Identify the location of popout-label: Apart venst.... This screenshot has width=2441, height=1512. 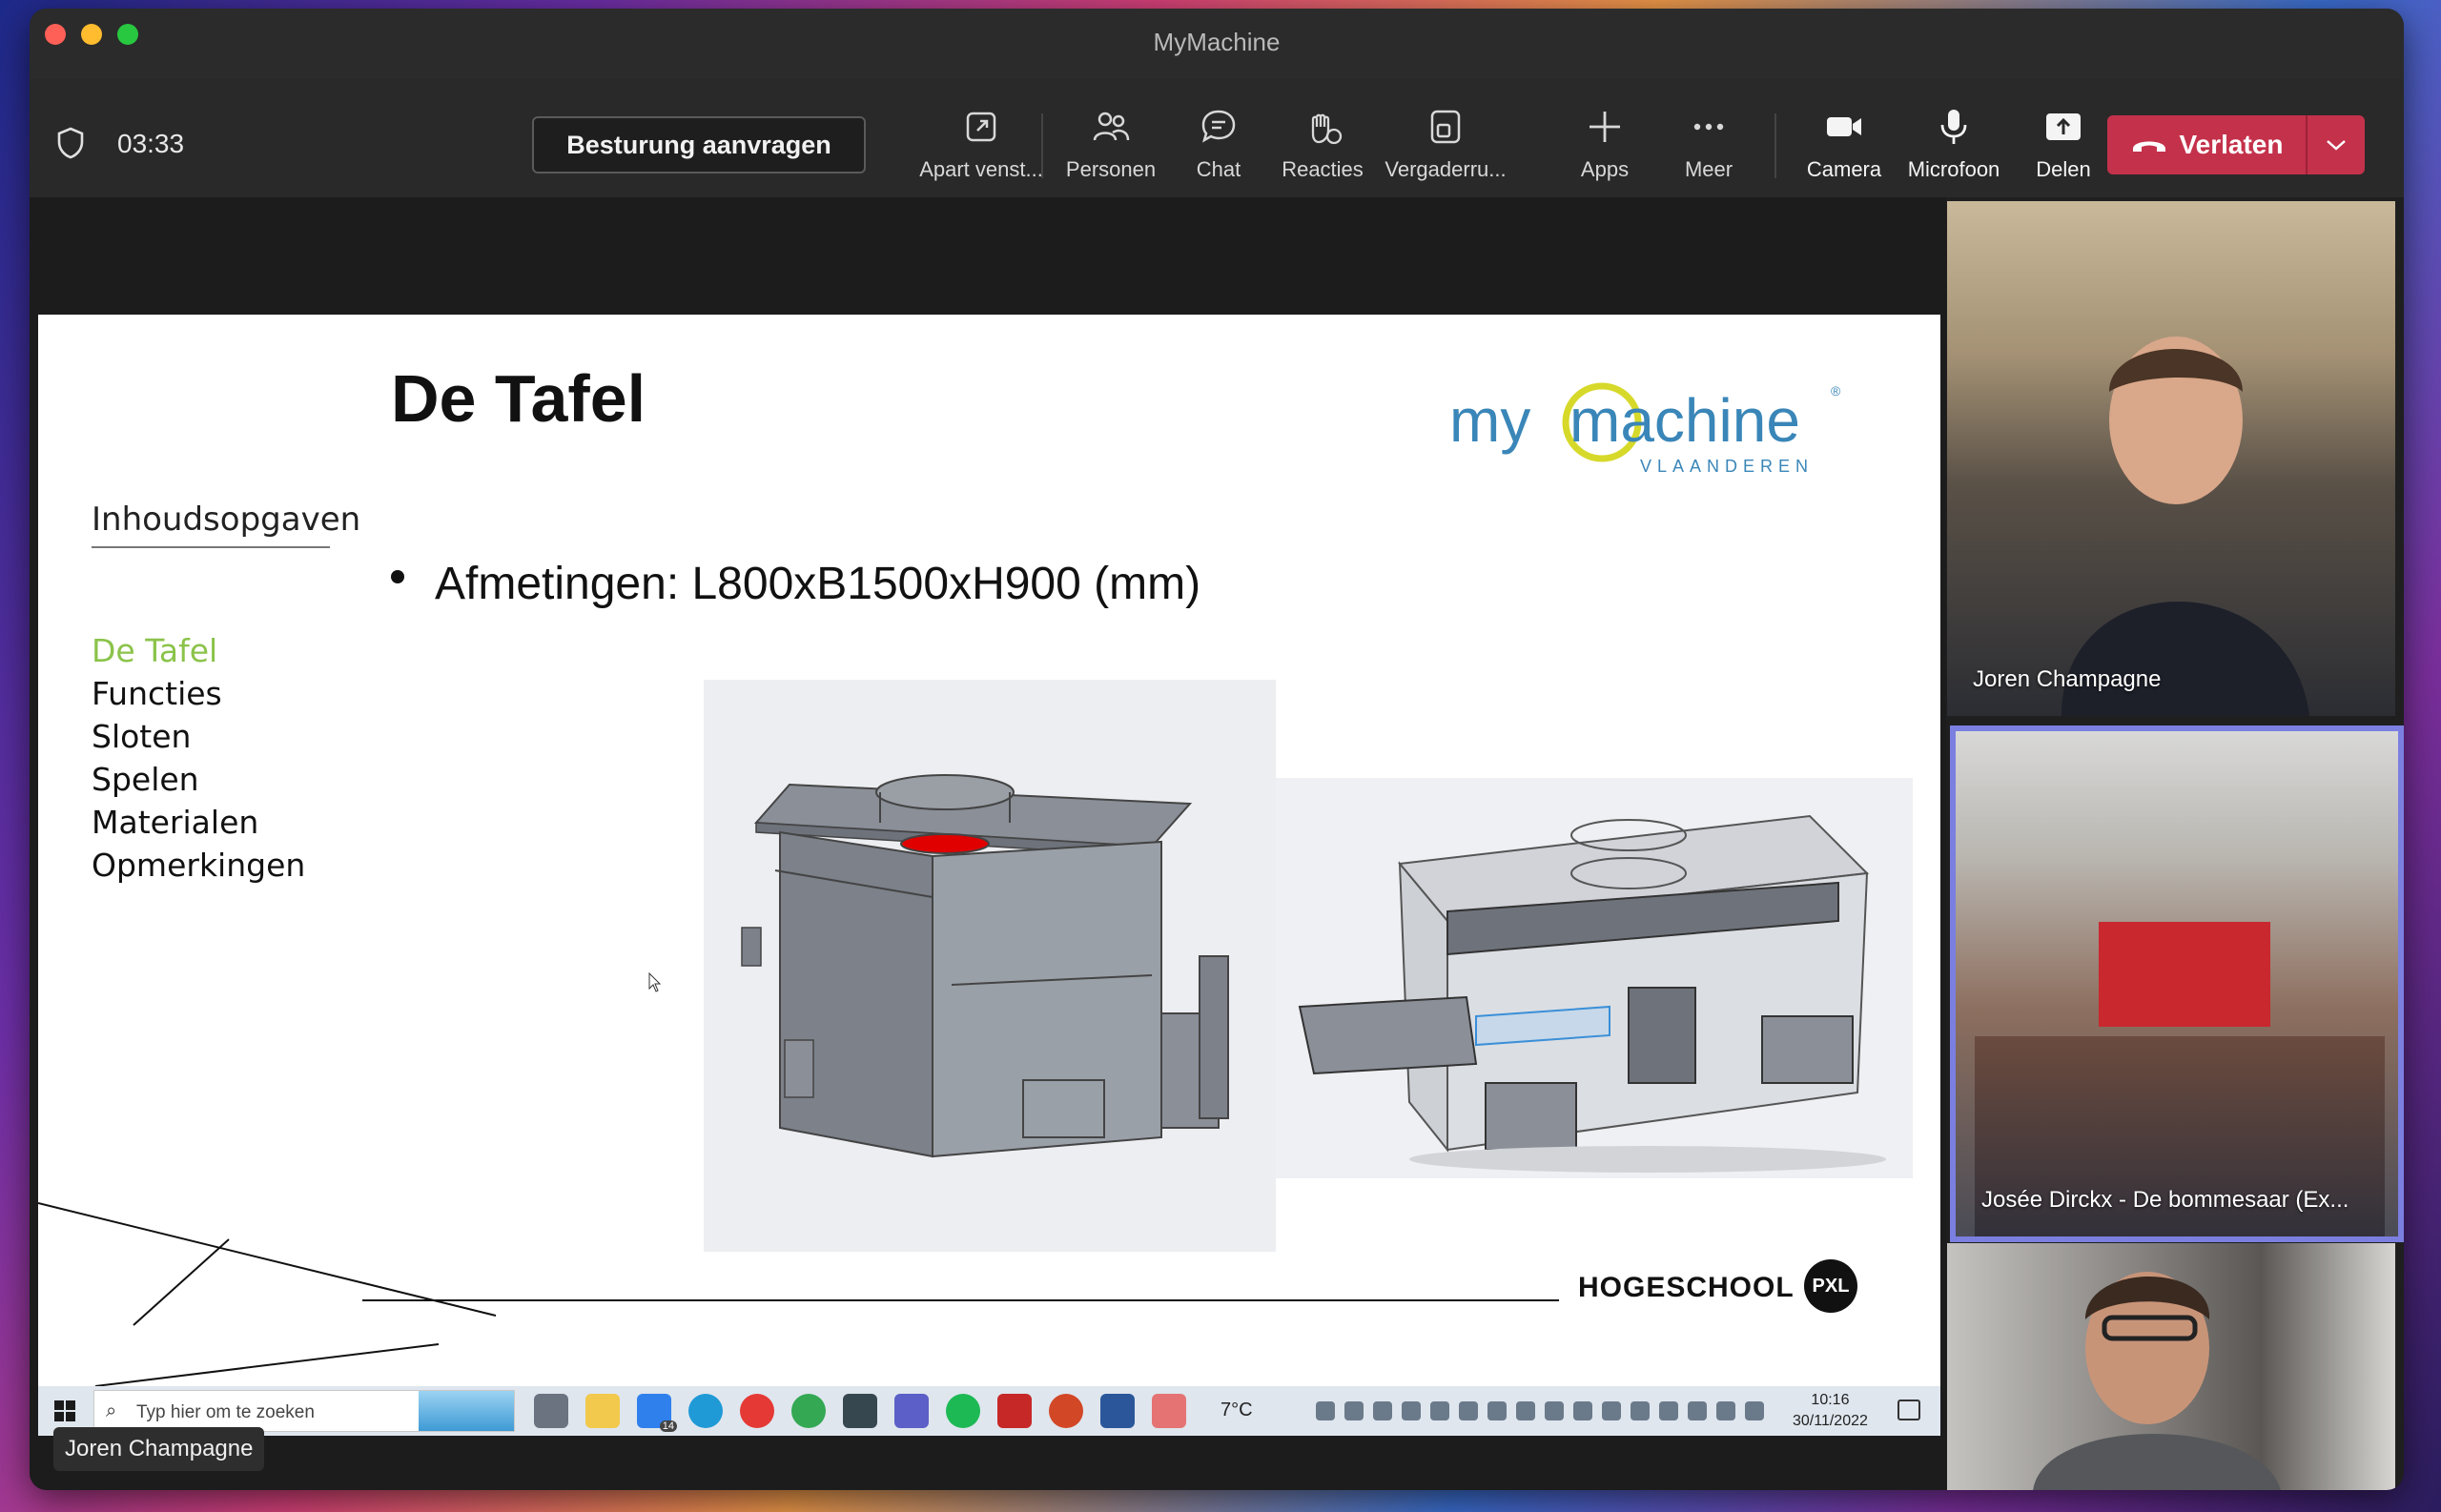
(981, 169).